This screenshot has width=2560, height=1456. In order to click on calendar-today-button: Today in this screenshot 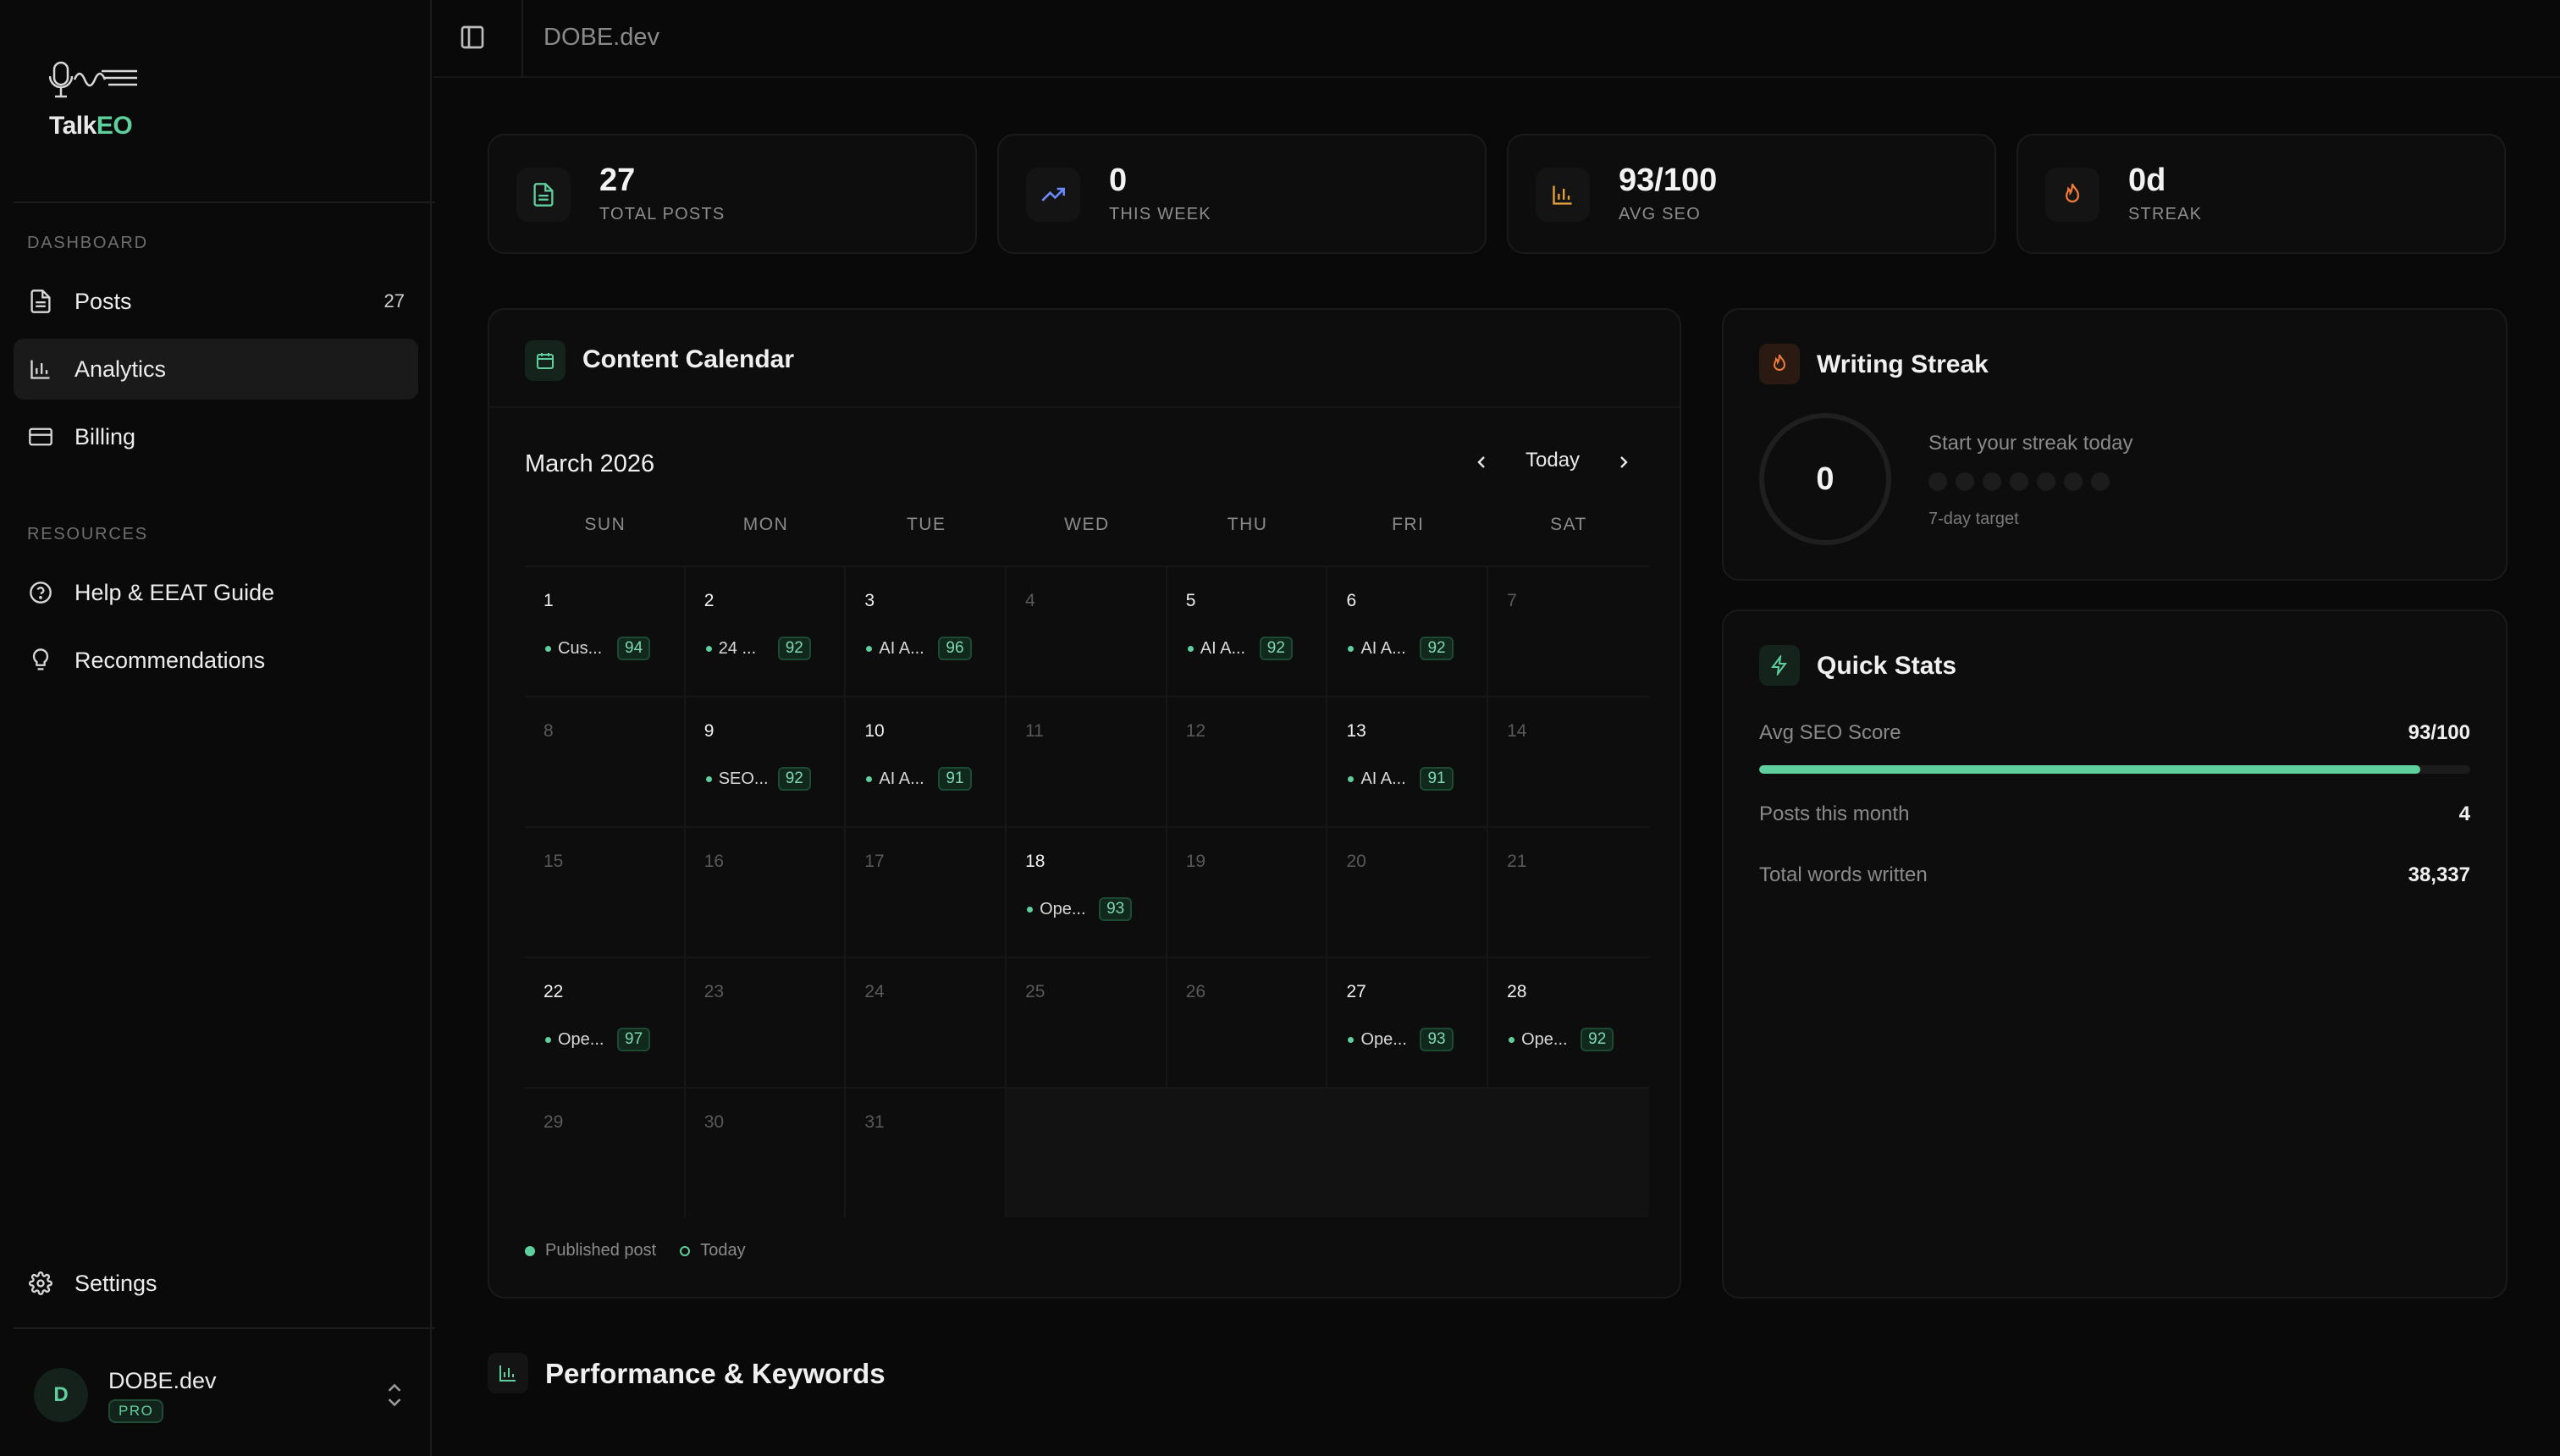, I will do `click(1553, 461)`.